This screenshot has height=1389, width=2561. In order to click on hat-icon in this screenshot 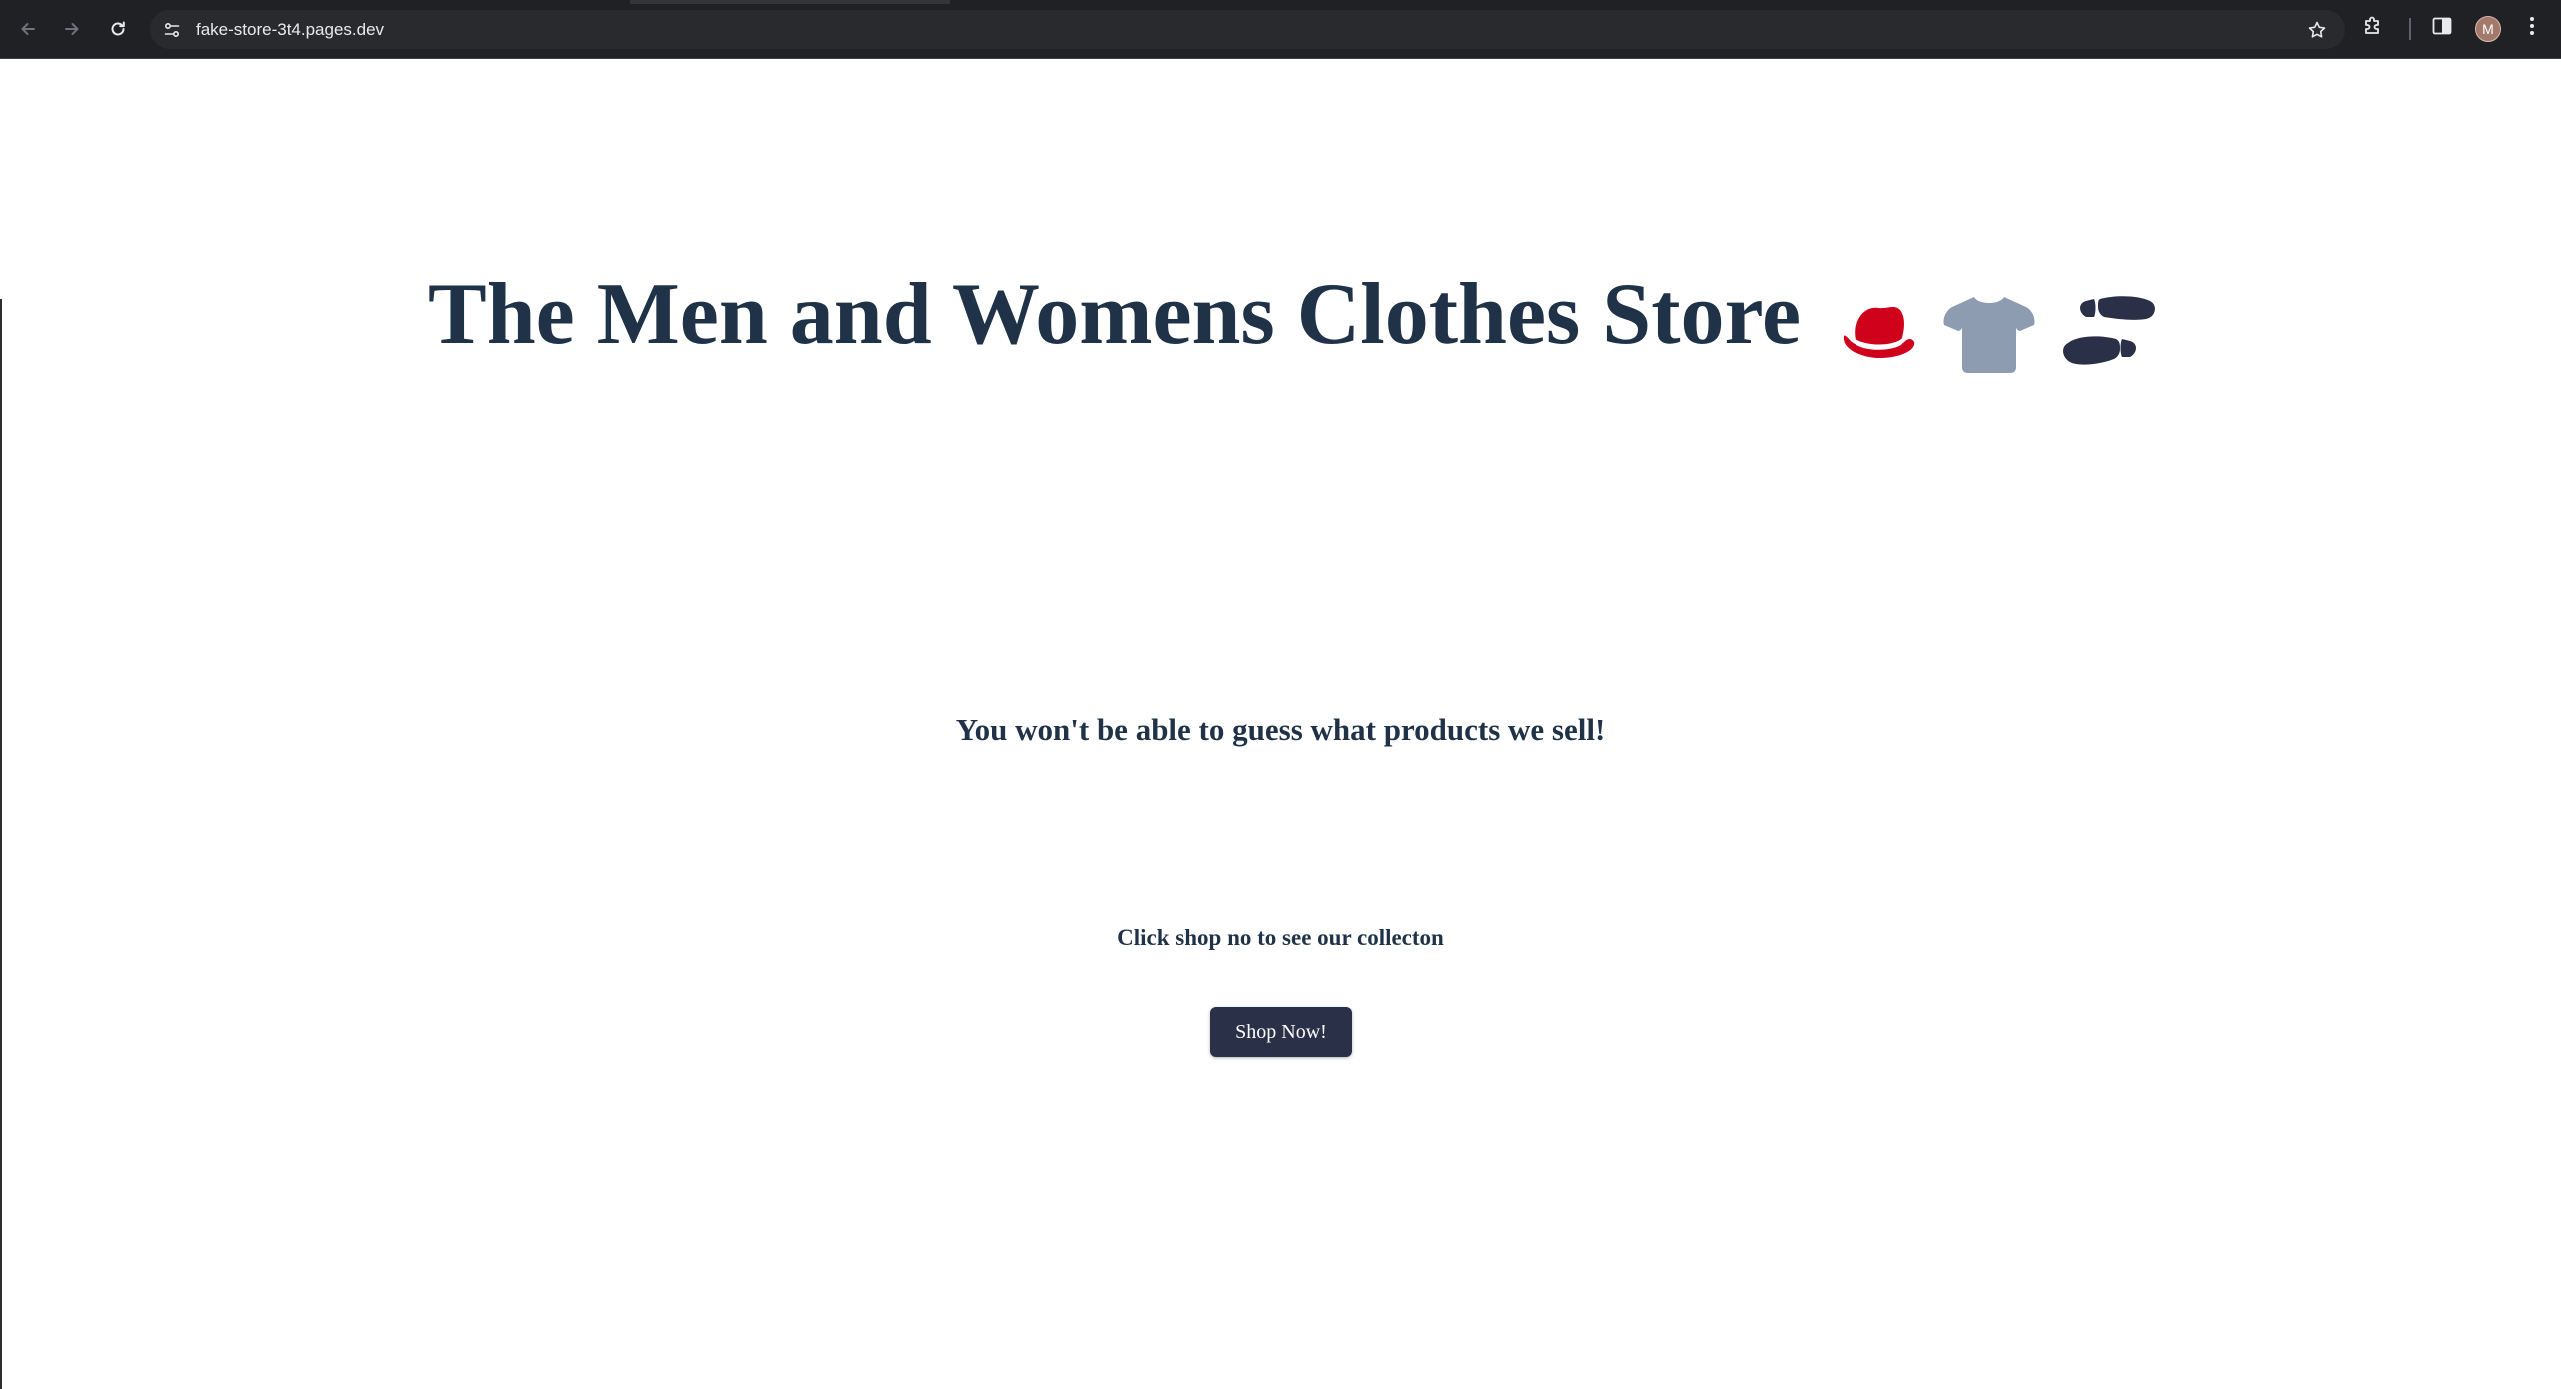, I will do `click(1879, 332)`.